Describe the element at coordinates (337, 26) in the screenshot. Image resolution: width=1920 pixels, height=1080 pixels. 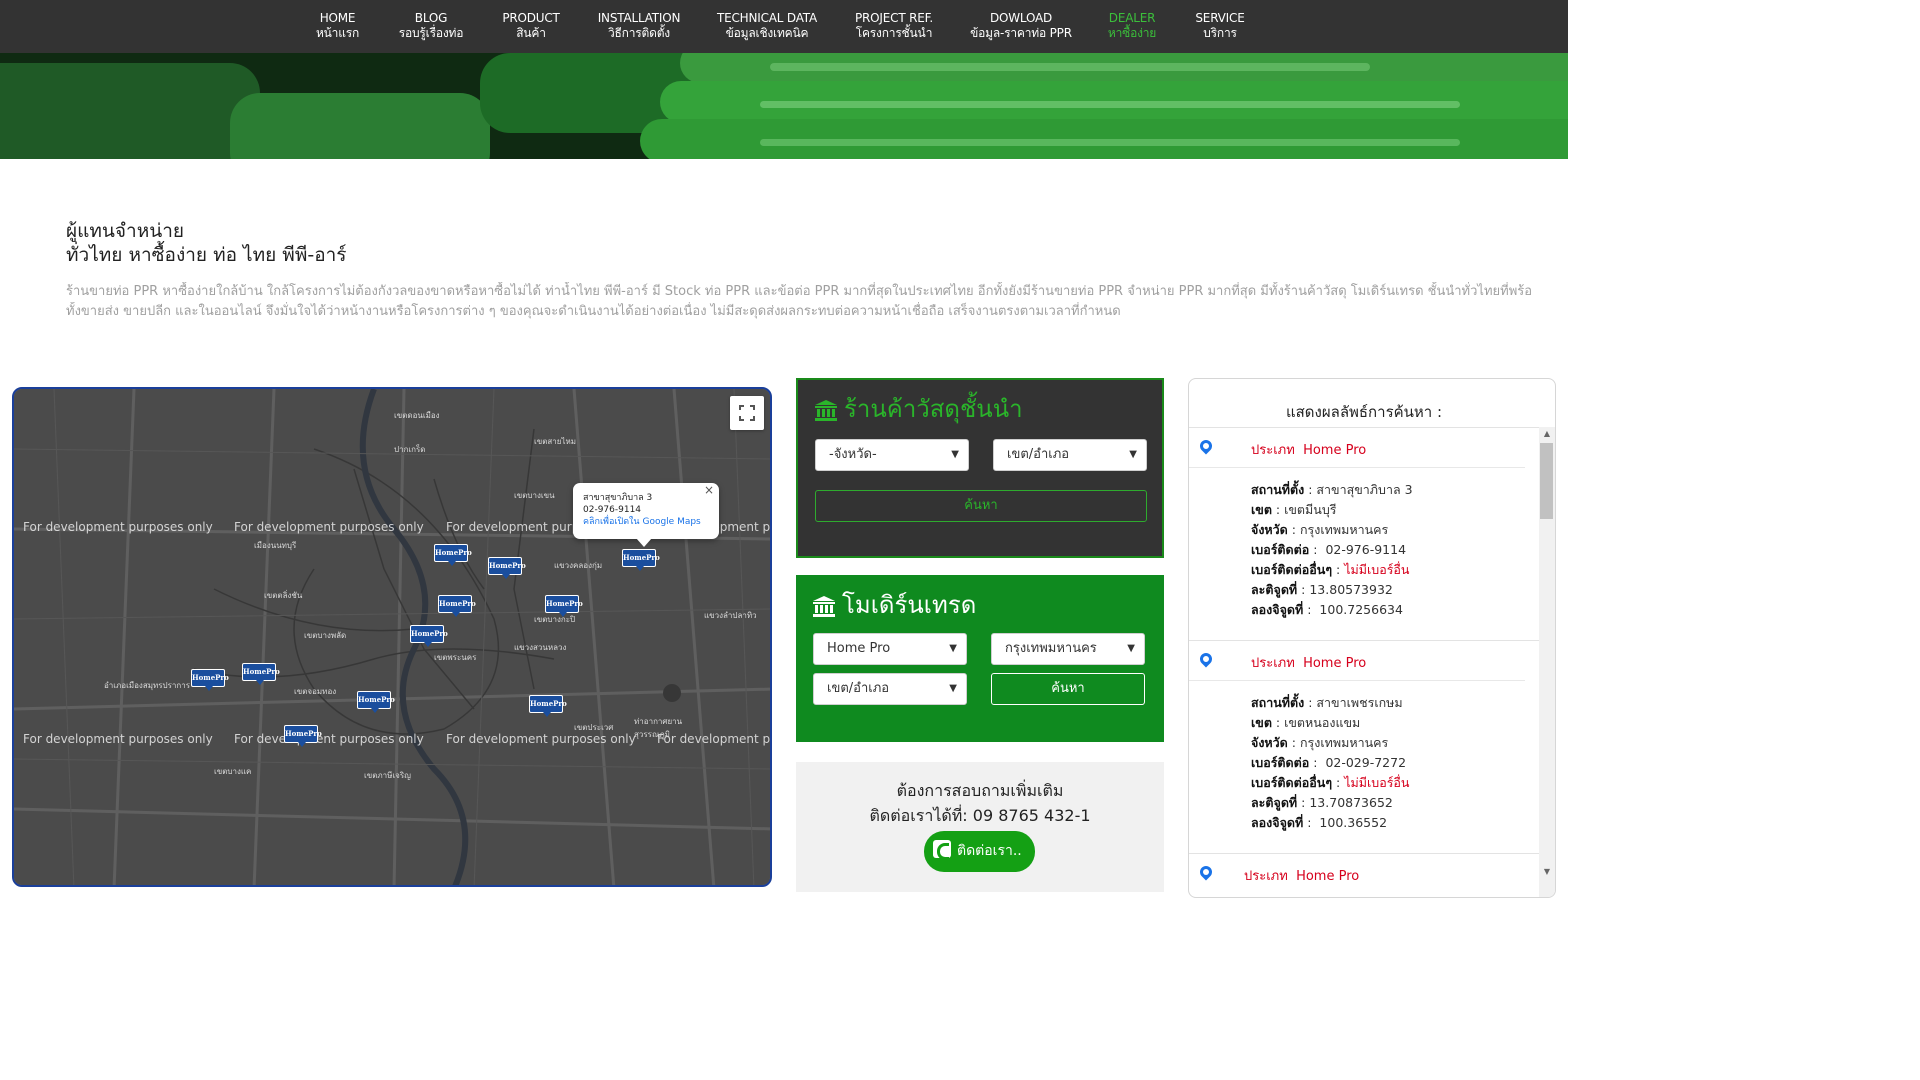
I see `nav-home: HOME หน้าแรก` at that location.